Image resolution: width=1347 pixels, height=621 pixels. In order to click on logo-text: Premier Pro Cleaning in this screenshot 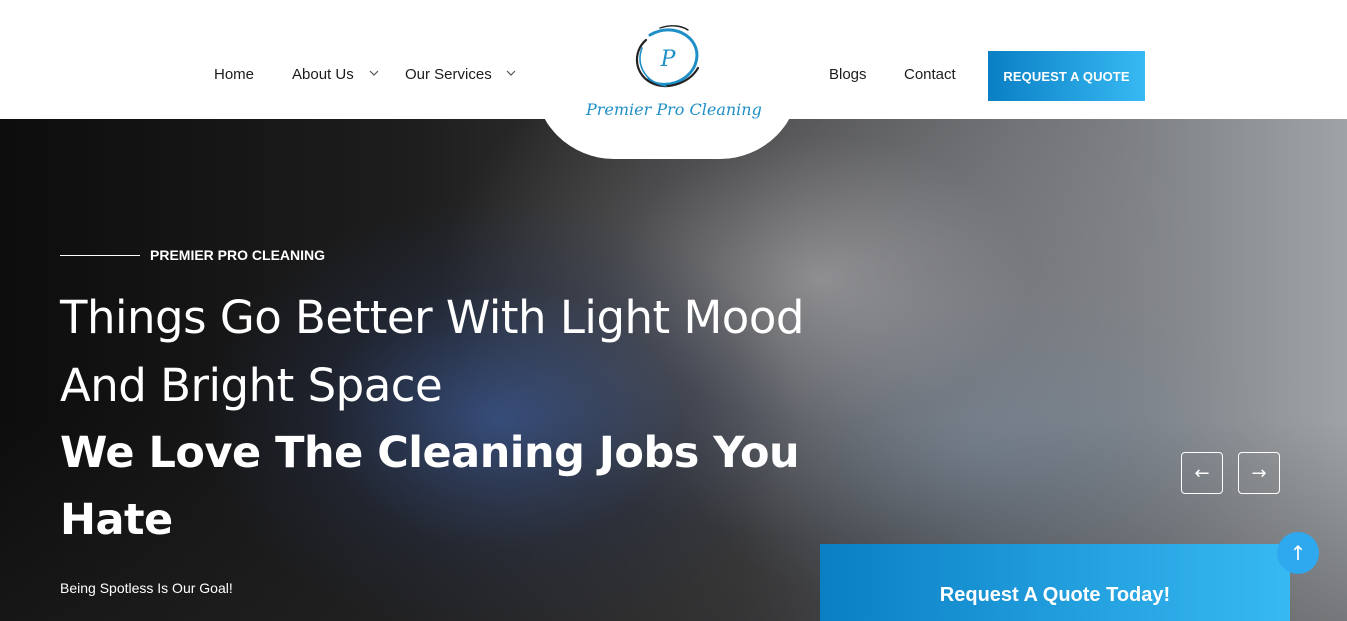, I will do `click(674, 109)`.